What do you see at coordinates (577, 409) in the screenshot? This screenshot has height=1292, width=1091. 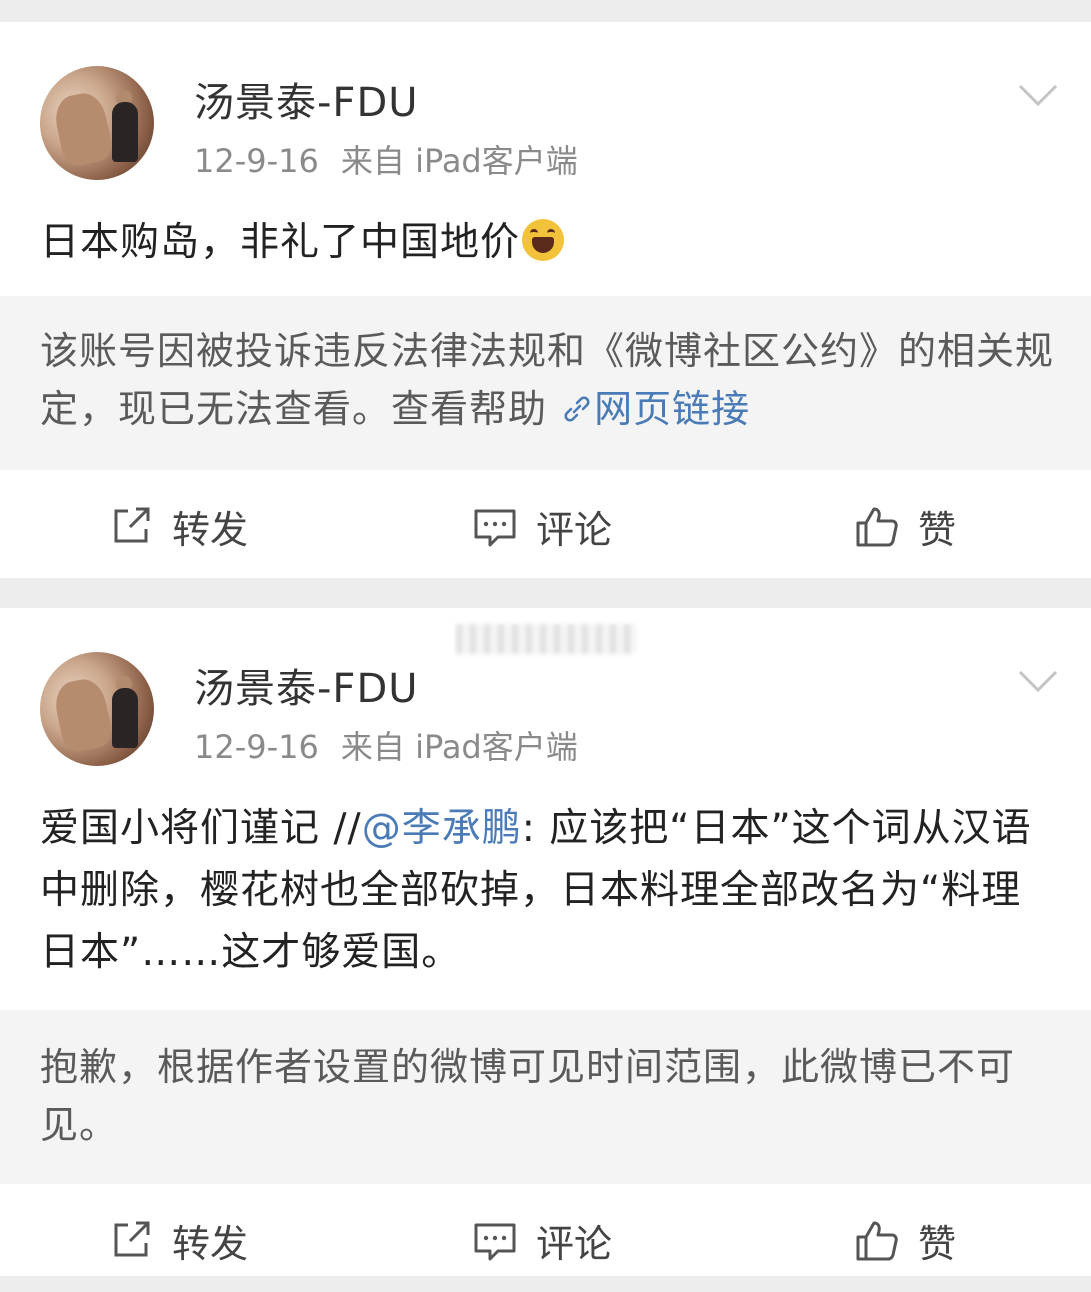 I see `link-icon` at bounding box center [577, 409].